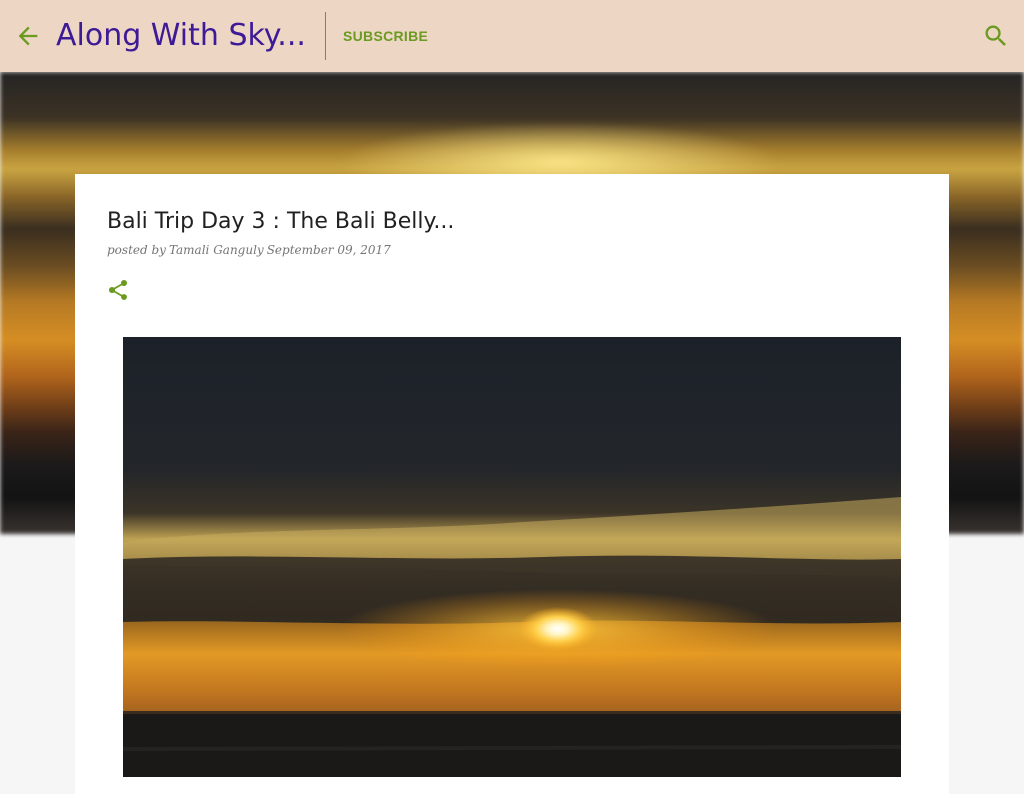 The height and width of the screenshot is (794, 1024). What do you see at coordinates (385, 36) in the screenshot?
I see `subscribe-button: SUBSCRIBE` at bounding box center [385, 36].